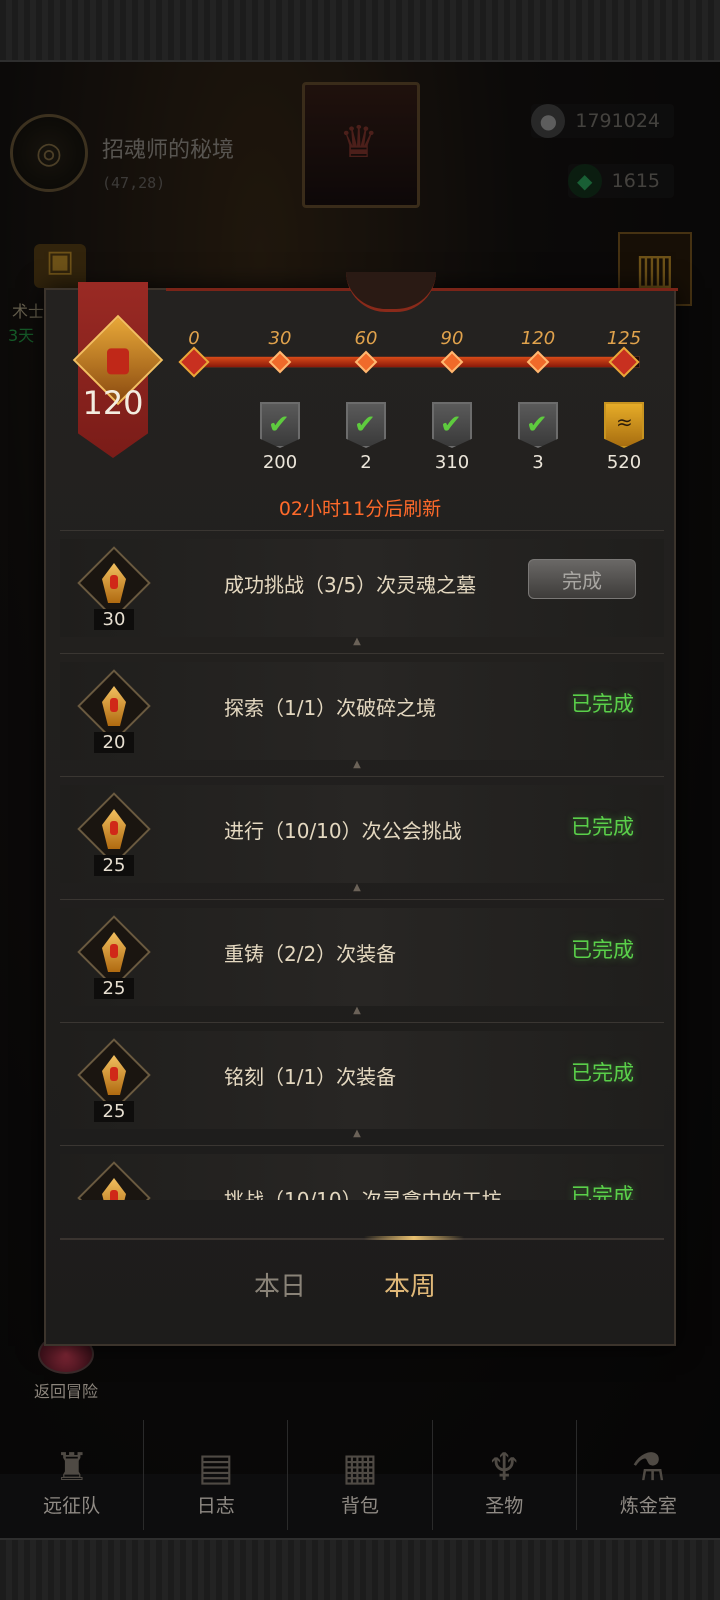 This screenshot has width=720, height=1600. Describe the element at coordinates (391, 292) in the screenshot. I see `panel-crest-ornament` at that location.